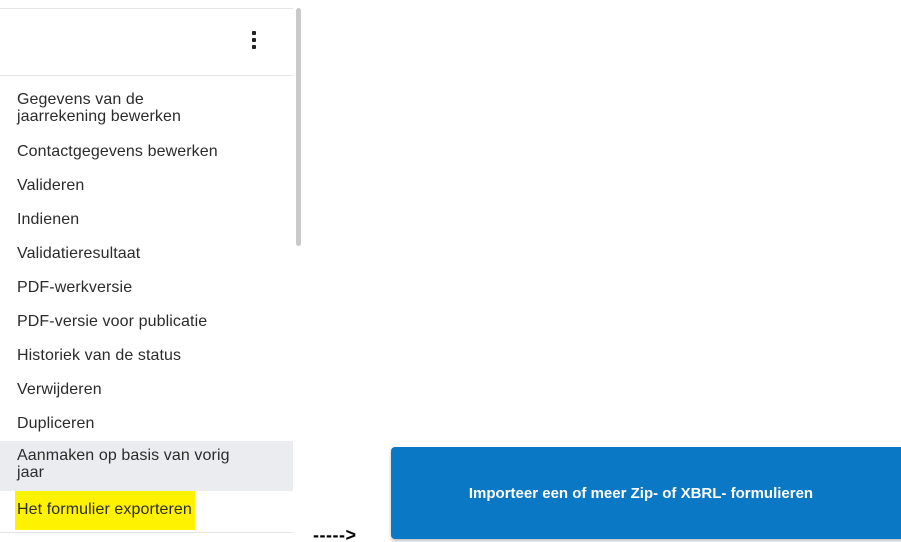  I want to click on menu-item-label: Contactgegevens bewerken, so click(117, 151).